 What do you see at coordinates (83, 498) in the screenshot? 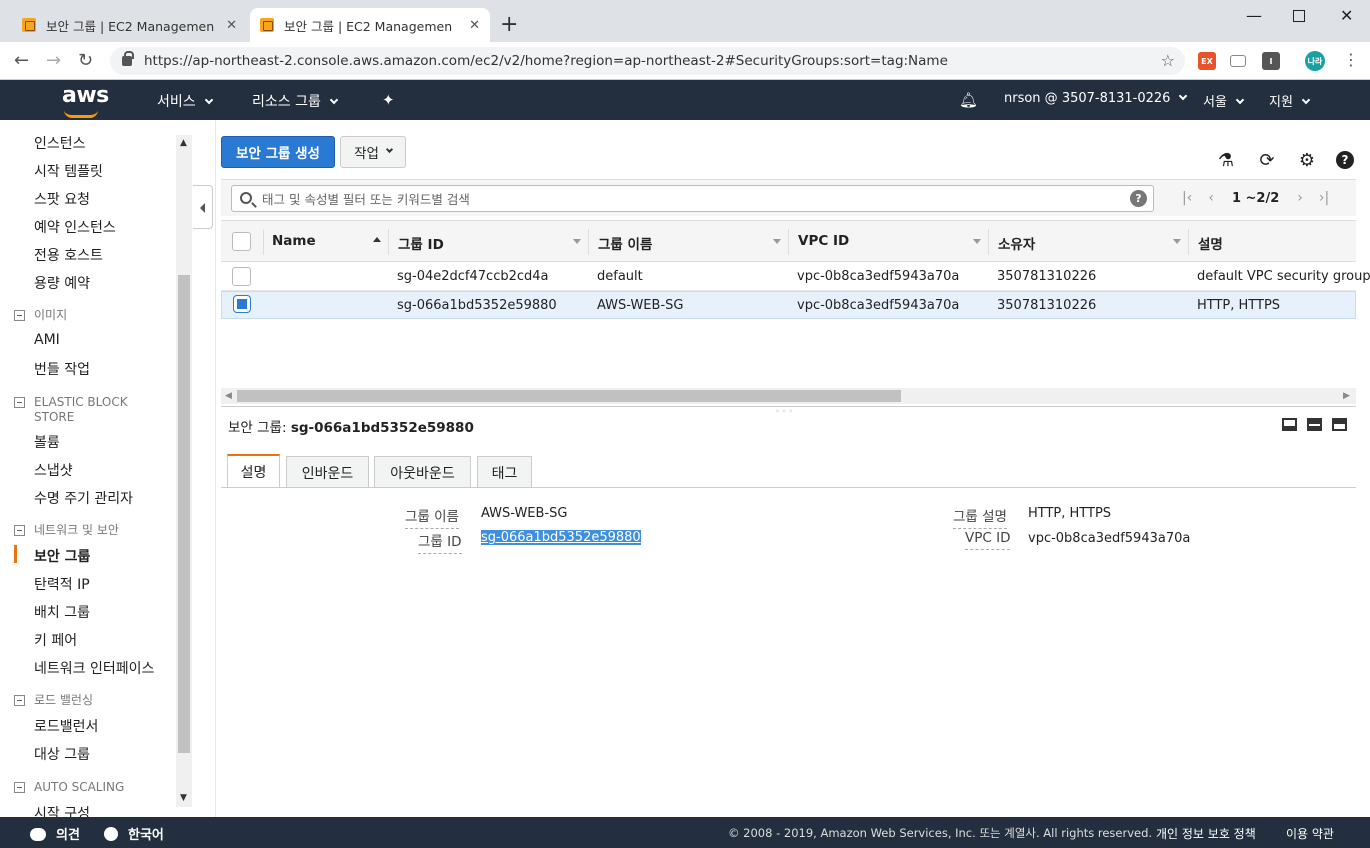
I see `sidebar-item-lifecycle-manager: 수명 주기 관리자` at bounding box center [83, 498].